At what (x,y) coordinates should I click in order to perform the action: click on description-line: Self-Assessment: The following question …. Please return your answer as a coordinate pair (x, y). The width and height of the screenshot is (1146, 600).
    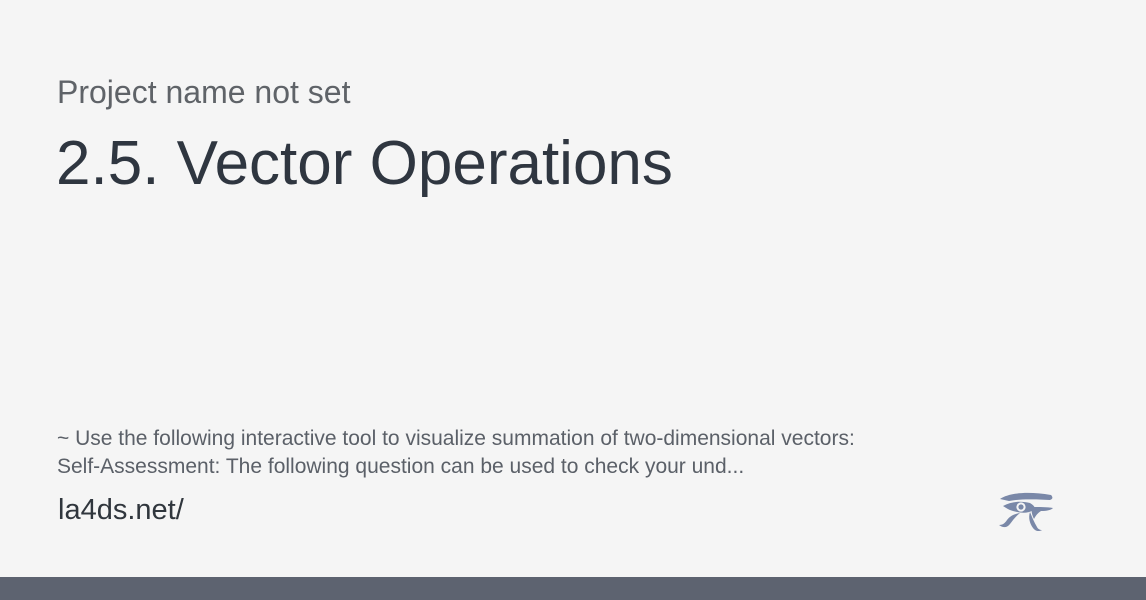
    Looking at the image, I should click on (401, 466).